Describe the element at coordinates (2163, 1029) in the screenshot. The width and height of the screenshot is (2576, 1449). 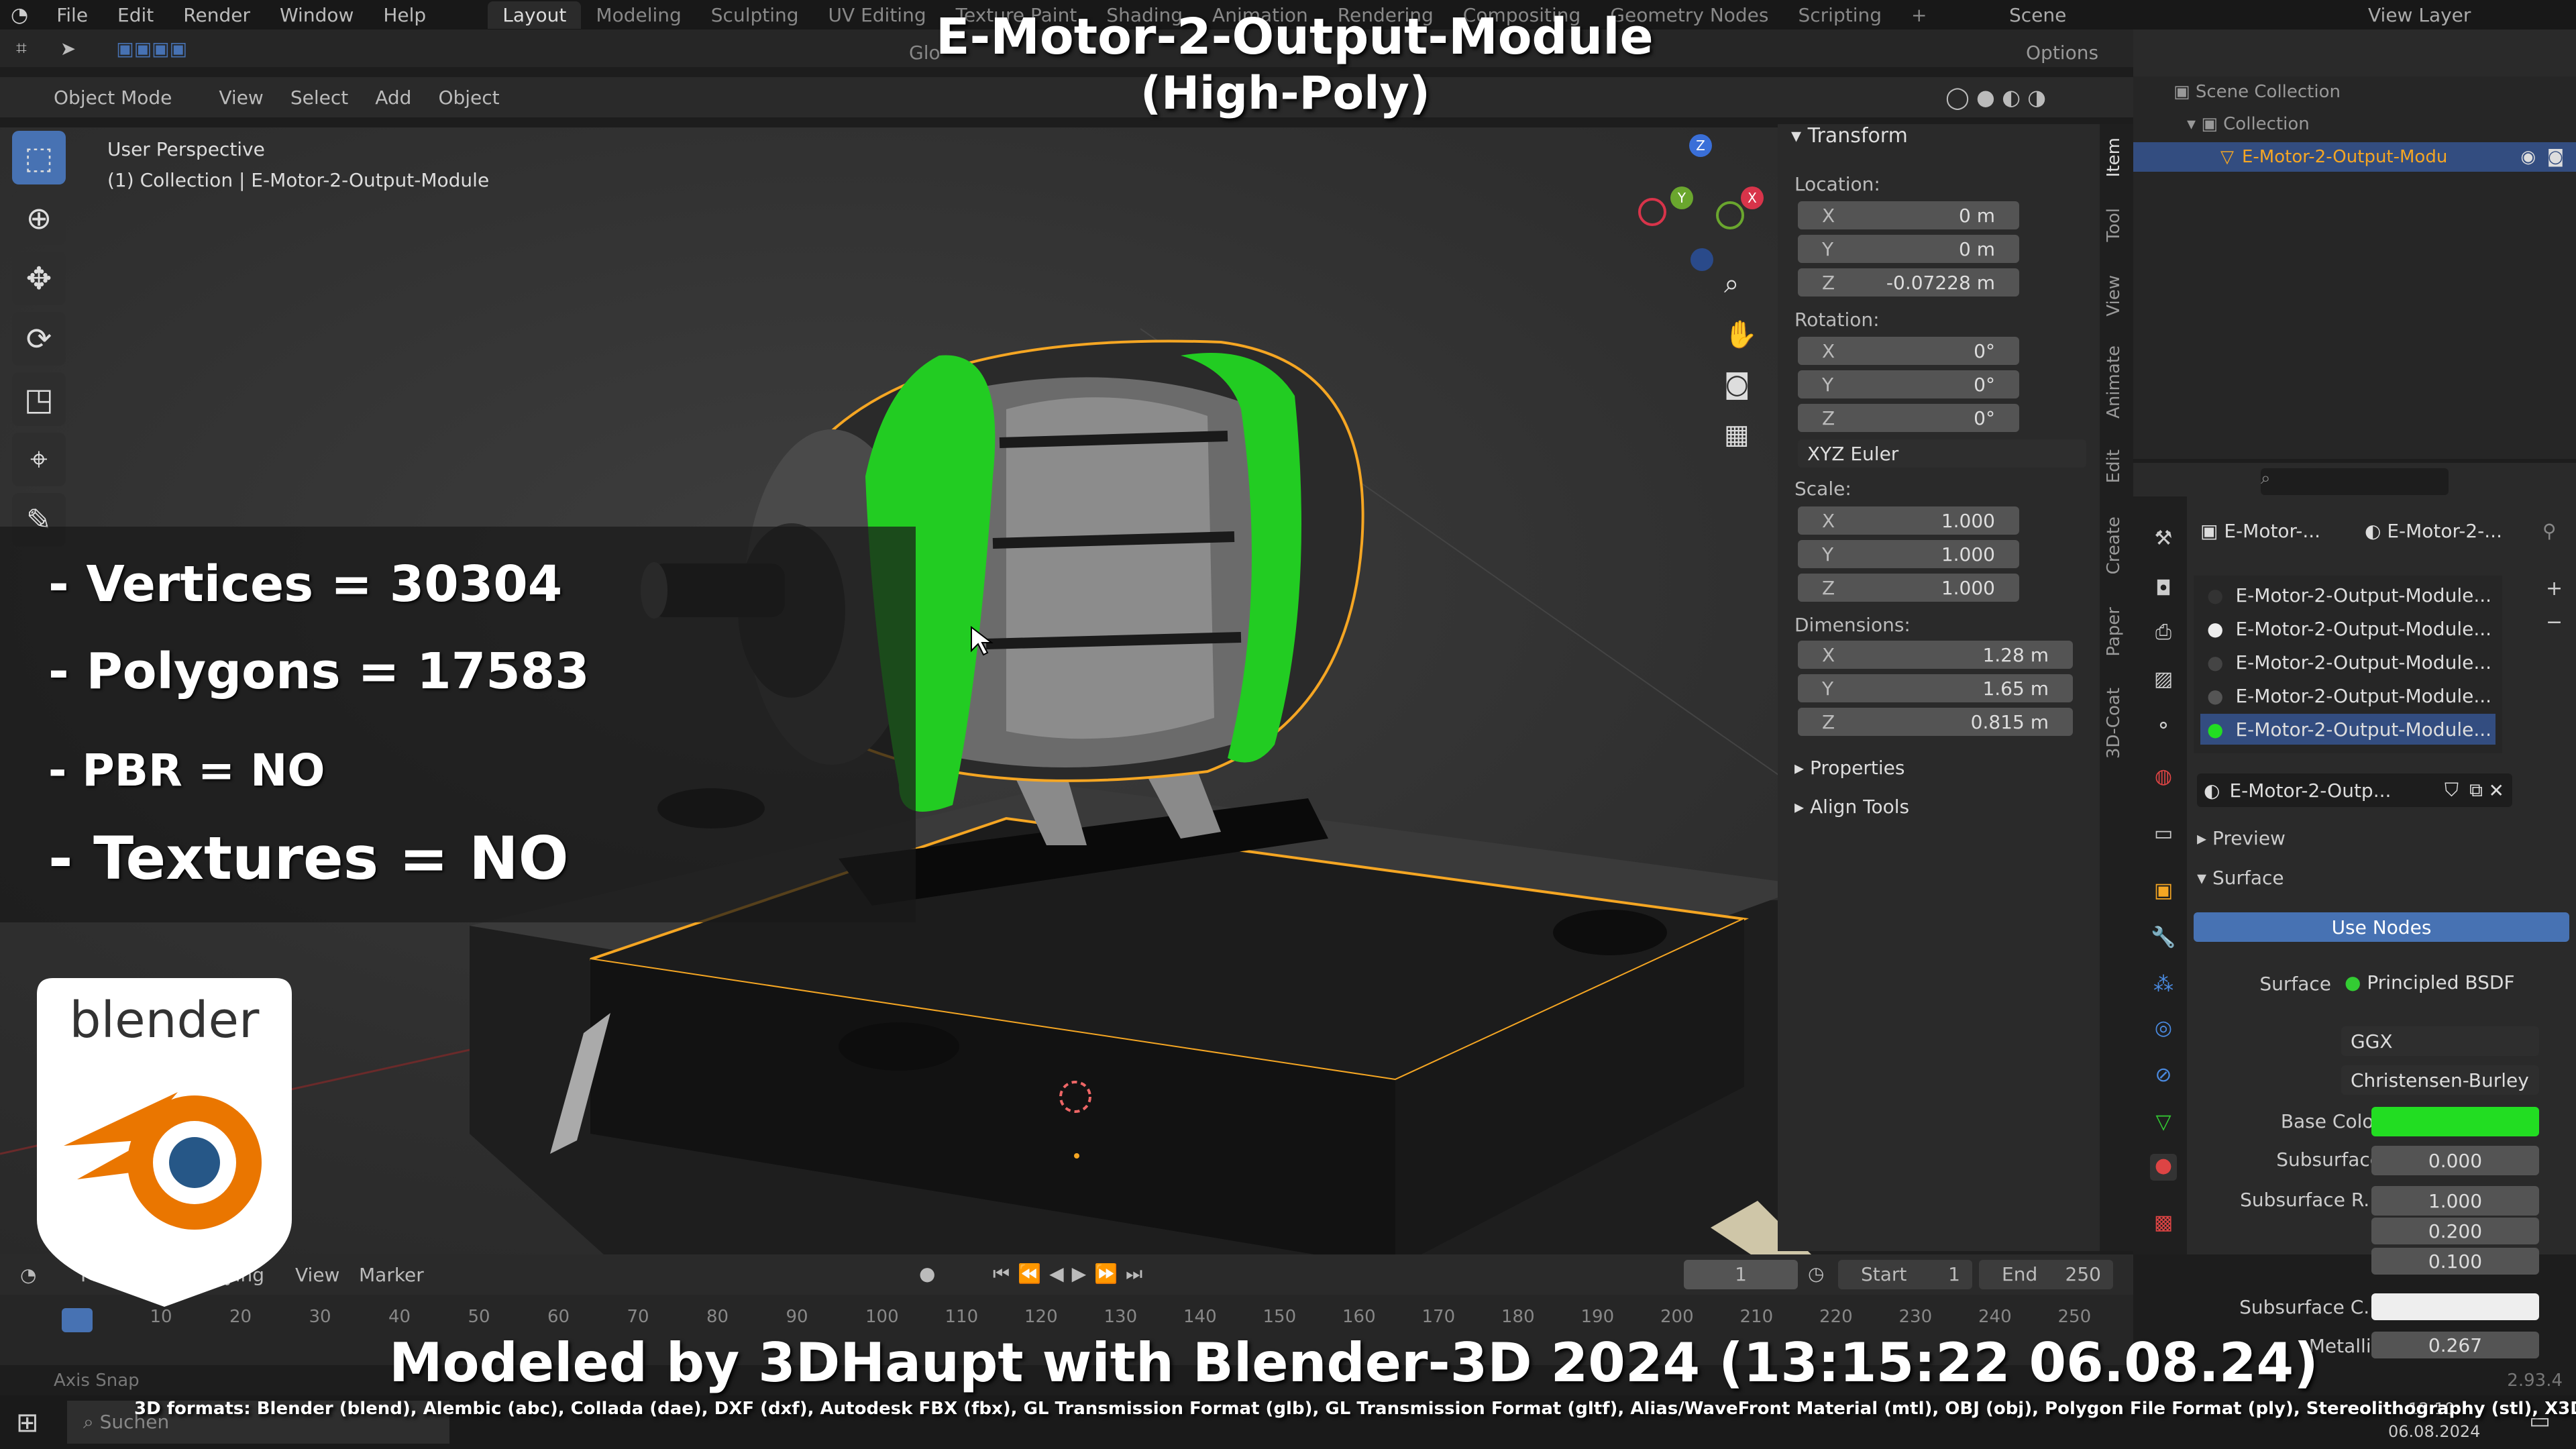
I see `physics-tab-icon: ◎` at that location.